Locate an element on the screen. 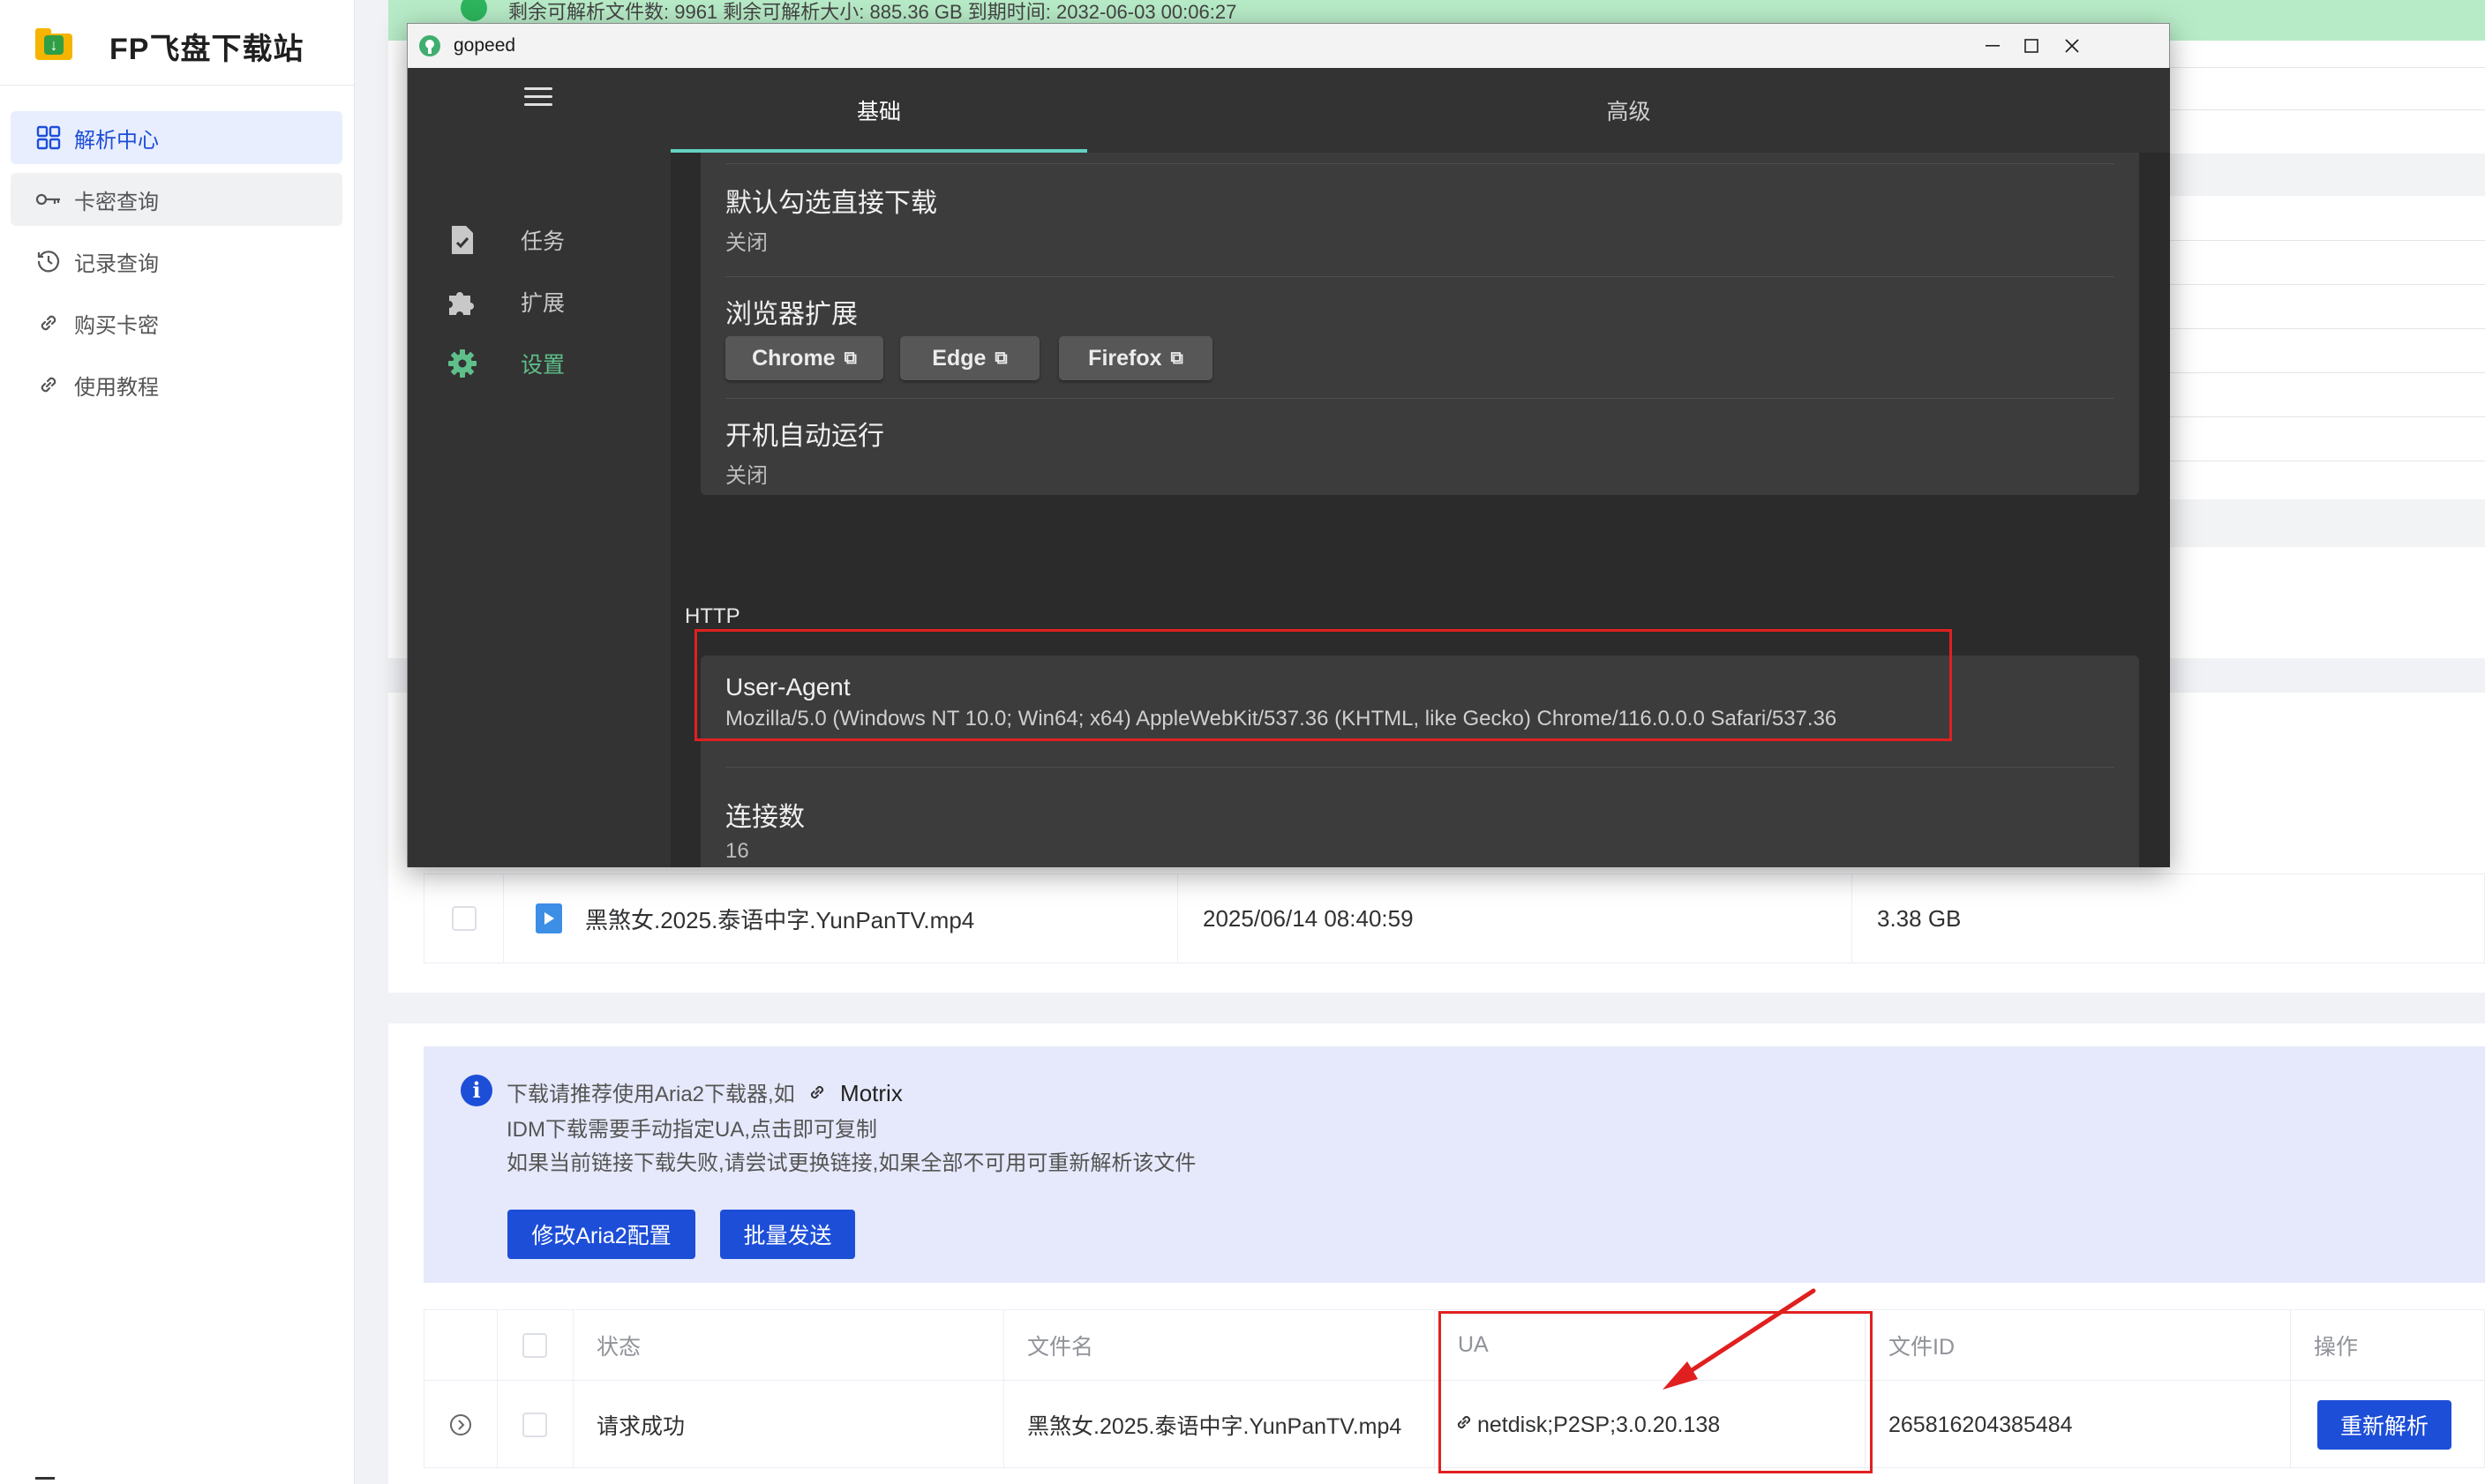 This screenshot has width=2485, height=1484. title-bar: gopeed is located at coordinates (1288, 46).